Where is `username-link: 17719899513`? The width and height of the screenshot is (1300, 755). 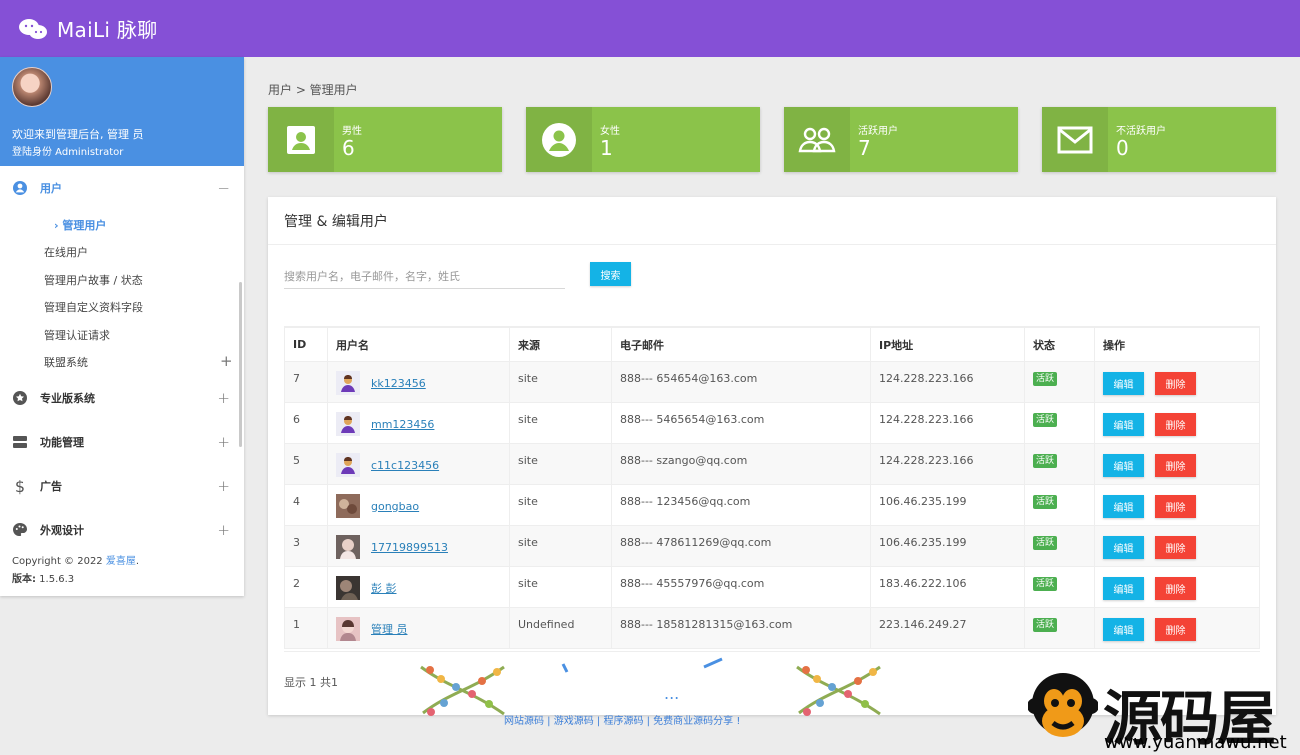
username-link: 17719899513 is located at coordinates (409, 547).